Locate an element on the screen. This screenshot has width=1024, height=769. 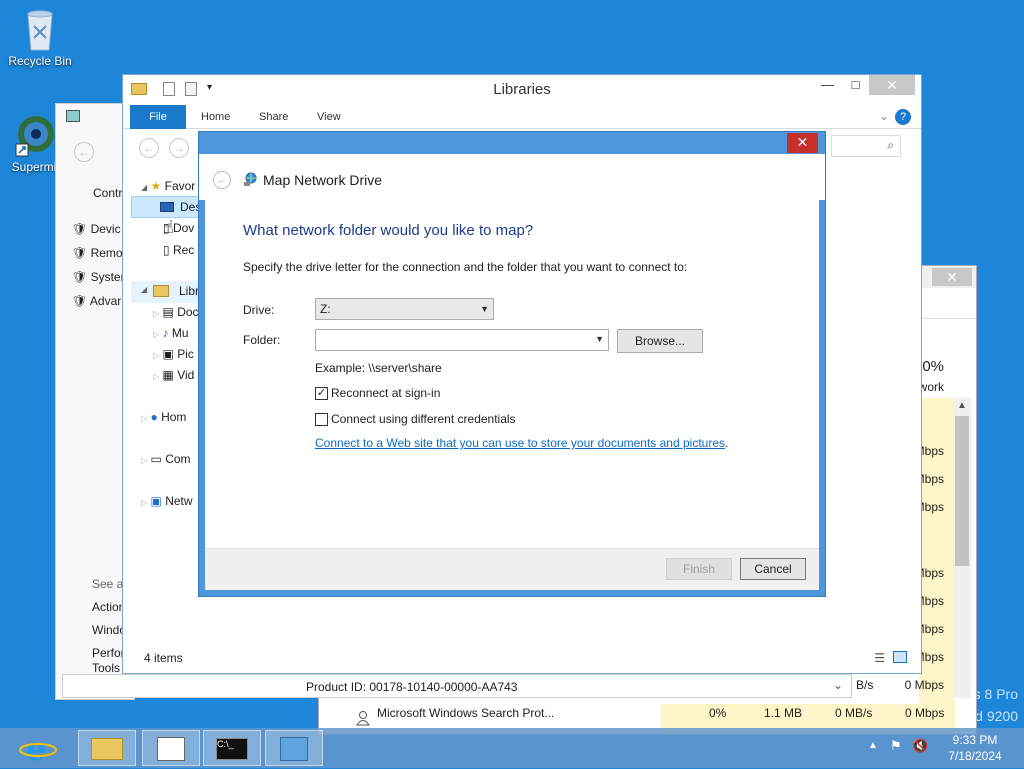
expand-arrow-icon: ◢ is located at coordinates (144, 187).